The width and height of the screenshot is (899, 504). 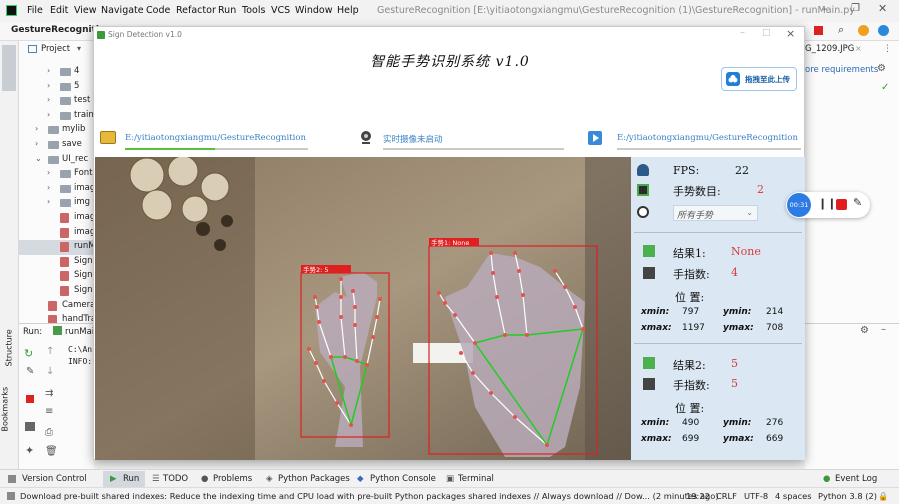 I want to click on more-icon: ⋮, so click(x=887, y=49).